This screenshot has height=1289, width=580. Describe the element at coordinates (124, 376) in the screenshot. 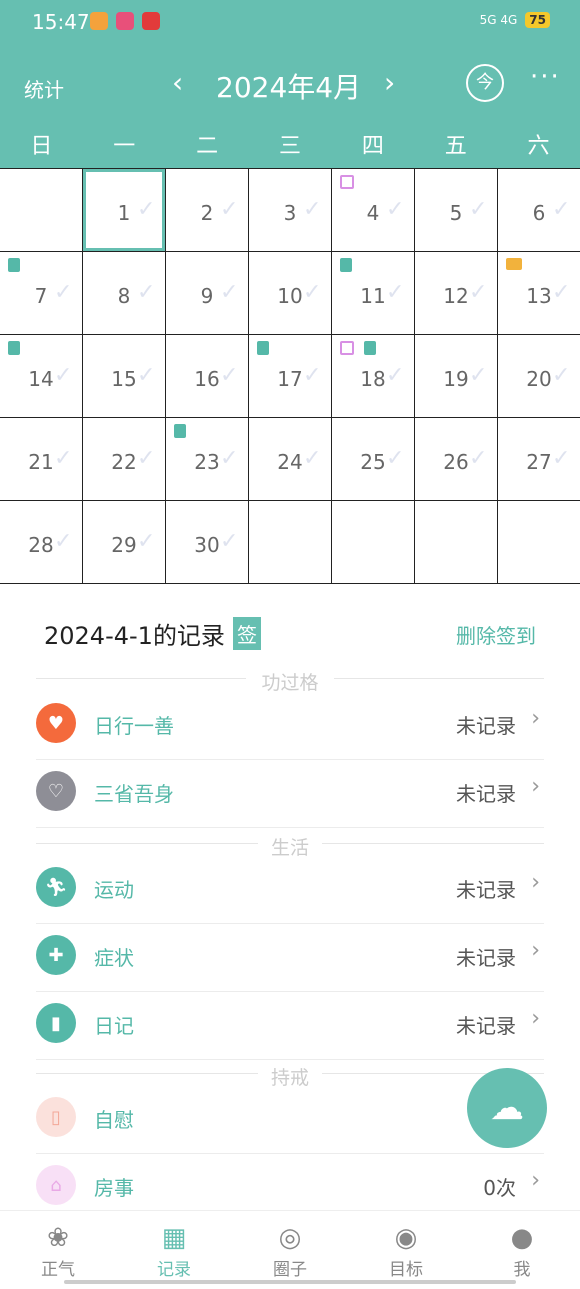

I see `calendar-day-15: 15 ✓` at that location.